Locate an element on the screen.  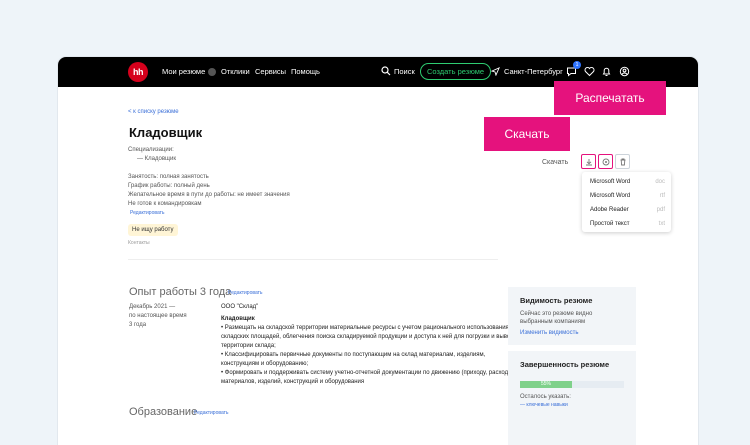
nav-search: Поиск is located at coordinates (404, 71).